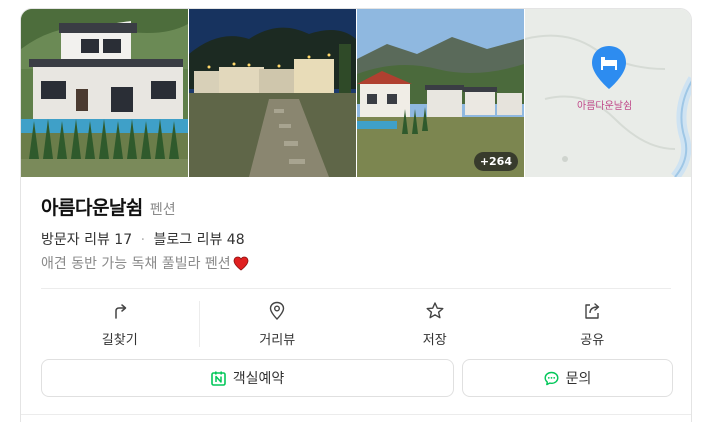 This screenshot has height=422, width=706. I want to click on place-description: 애견 동반 가능 독채 풀빌라 펜션, so click(136, 264).